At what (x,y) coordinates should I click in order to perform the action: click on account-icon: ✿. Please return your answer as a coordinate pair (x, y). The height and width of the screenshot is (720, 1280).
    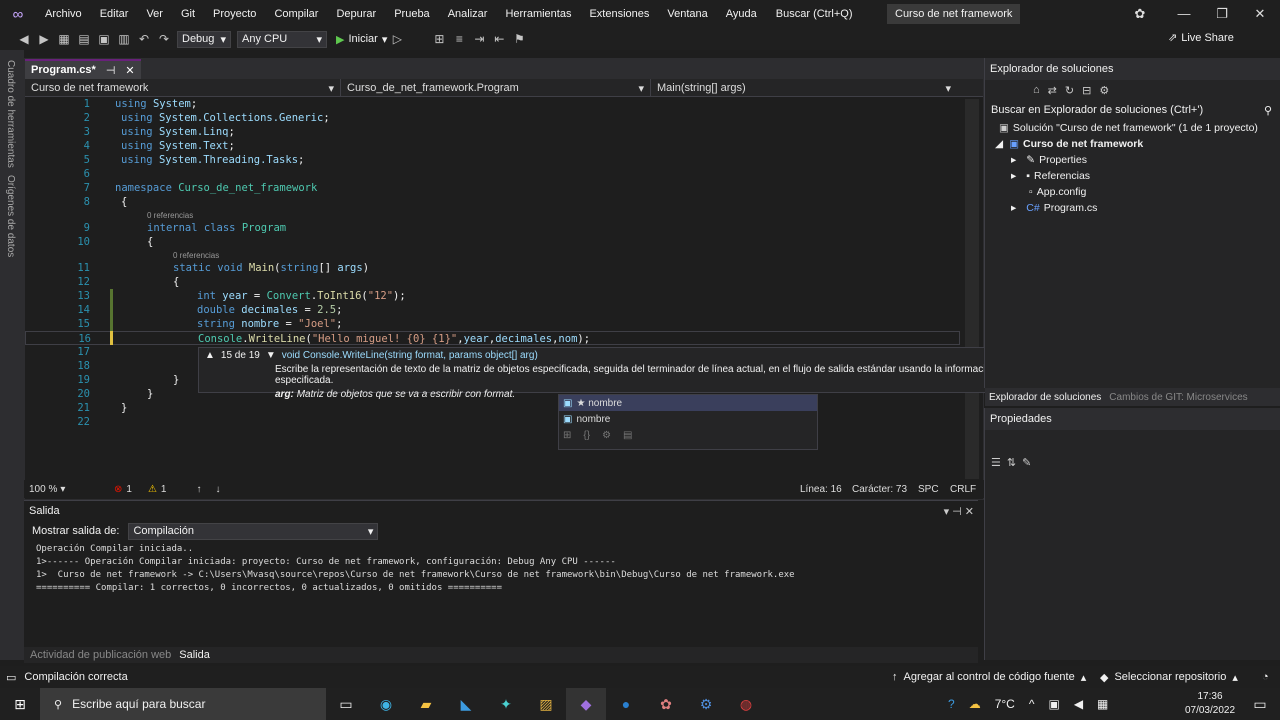
    Looking at the image, I should click on (1140, 14).